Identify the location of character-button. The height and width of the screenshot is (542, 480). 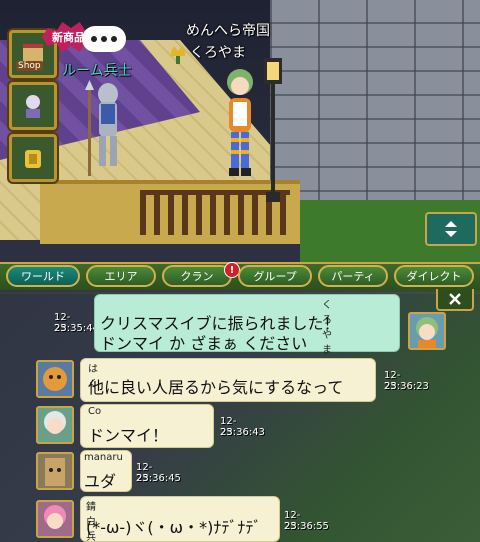
(33, 106).